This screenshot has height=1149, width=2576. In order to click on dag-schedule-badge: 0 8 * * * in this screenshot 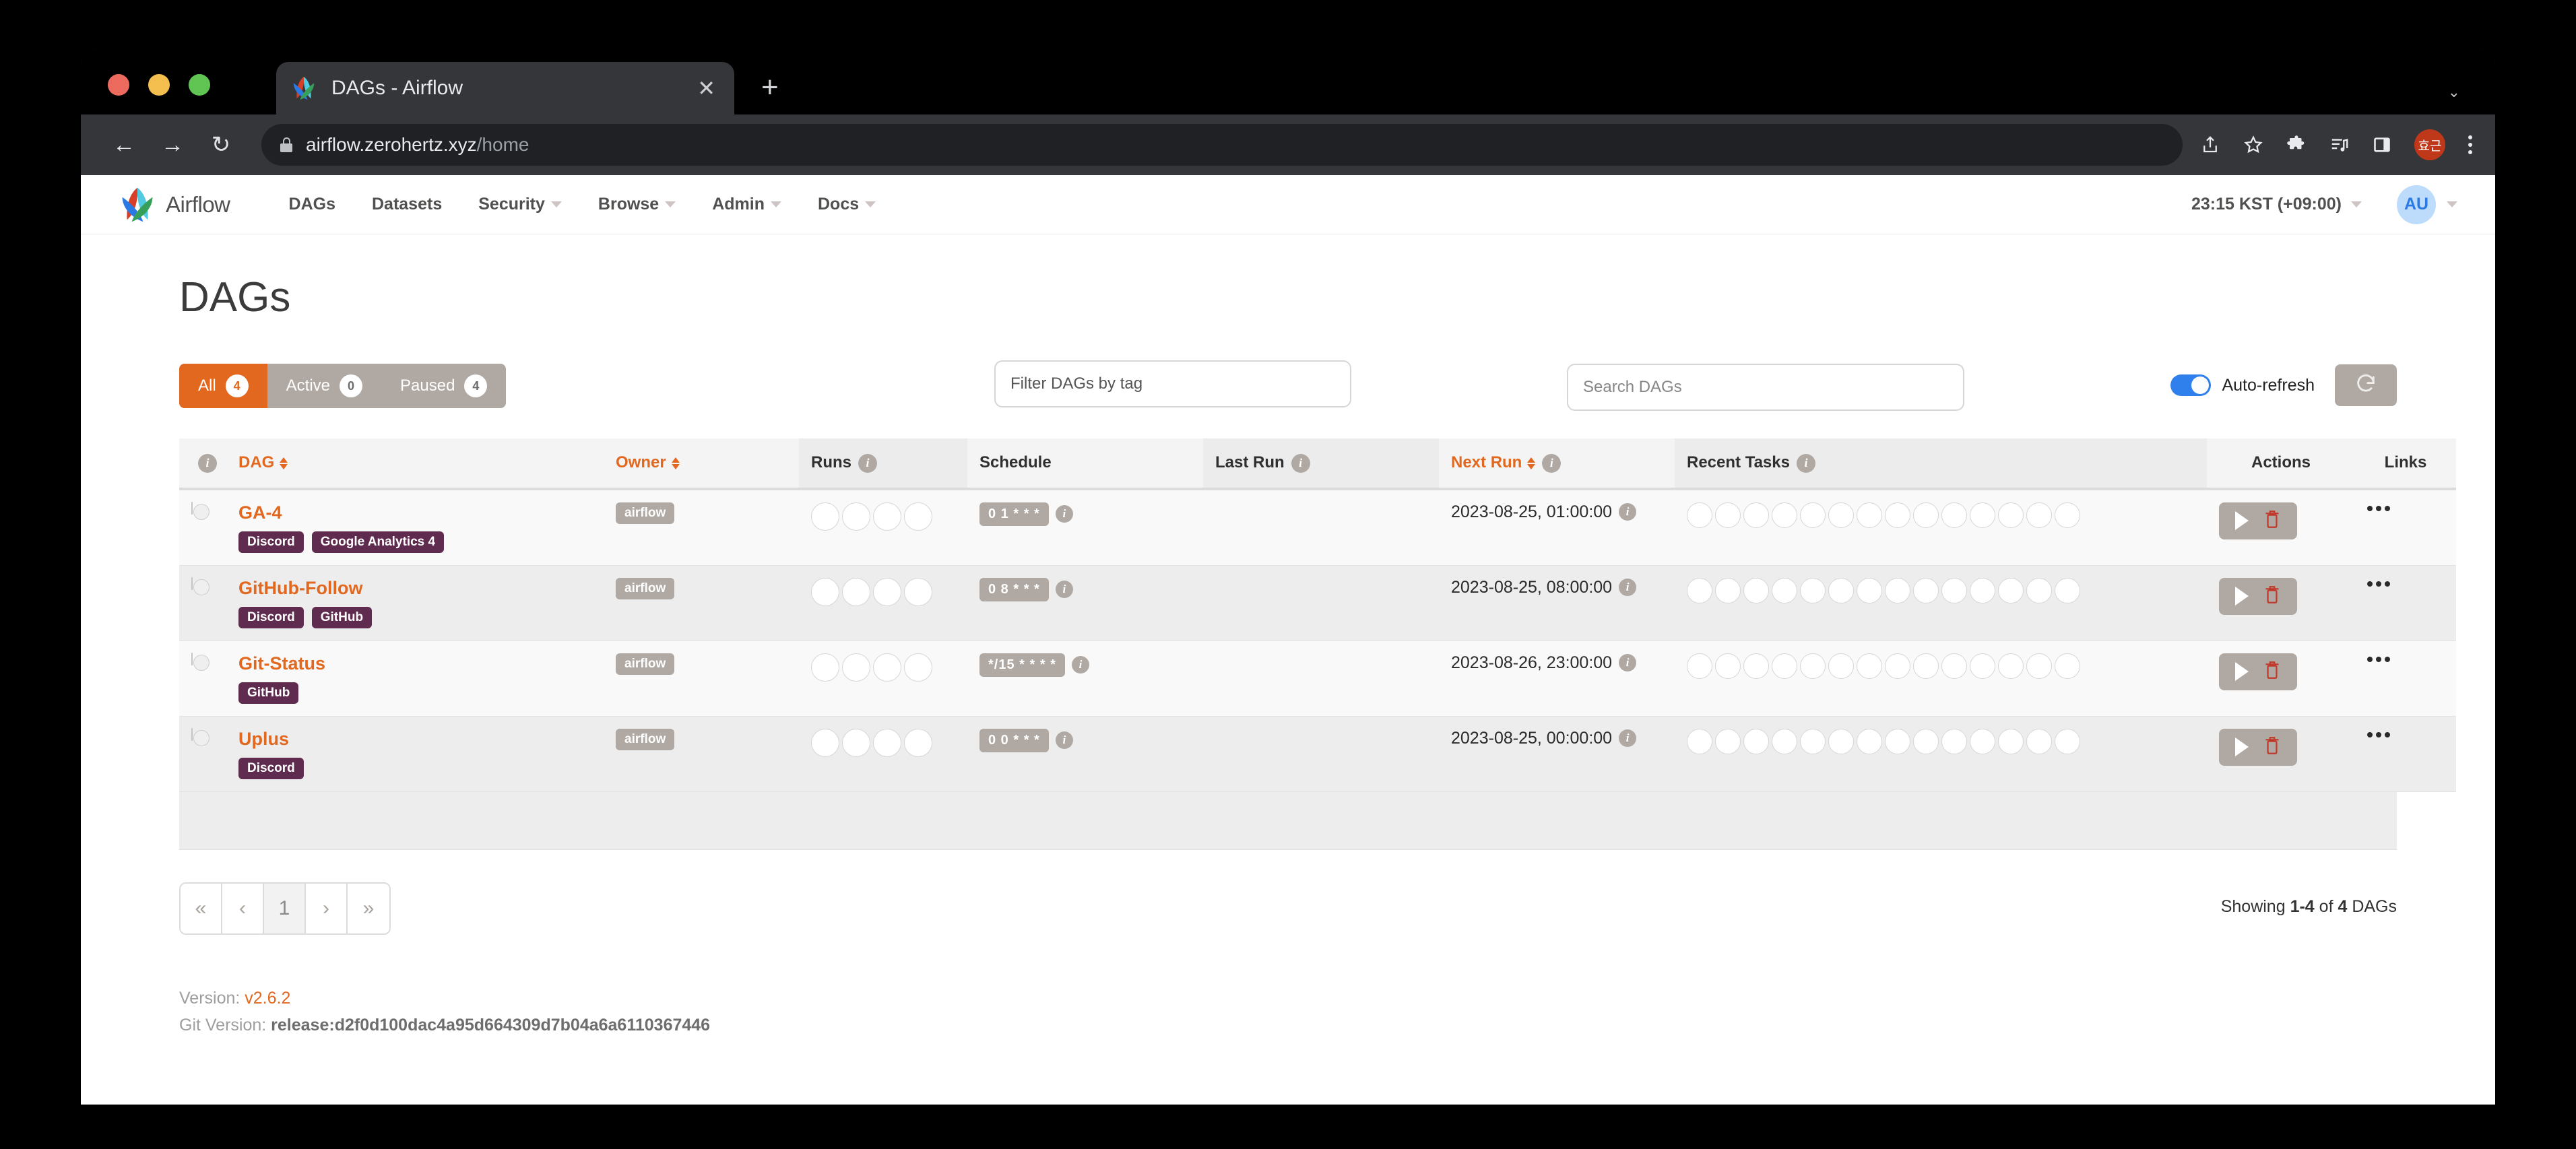, I will do `click(1014, 589)`.